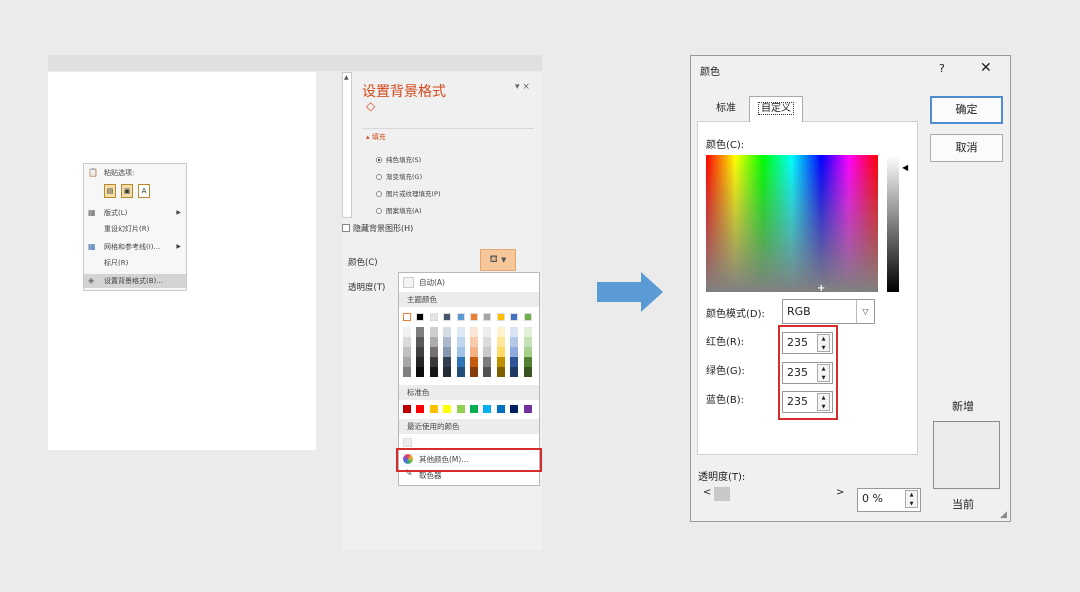 The height and width of the screenshot is (592, 1080). Describe the element at coordinates (498, 260) in the screenshot. I see `fill-color-button: ⛾ ▼` at that location.